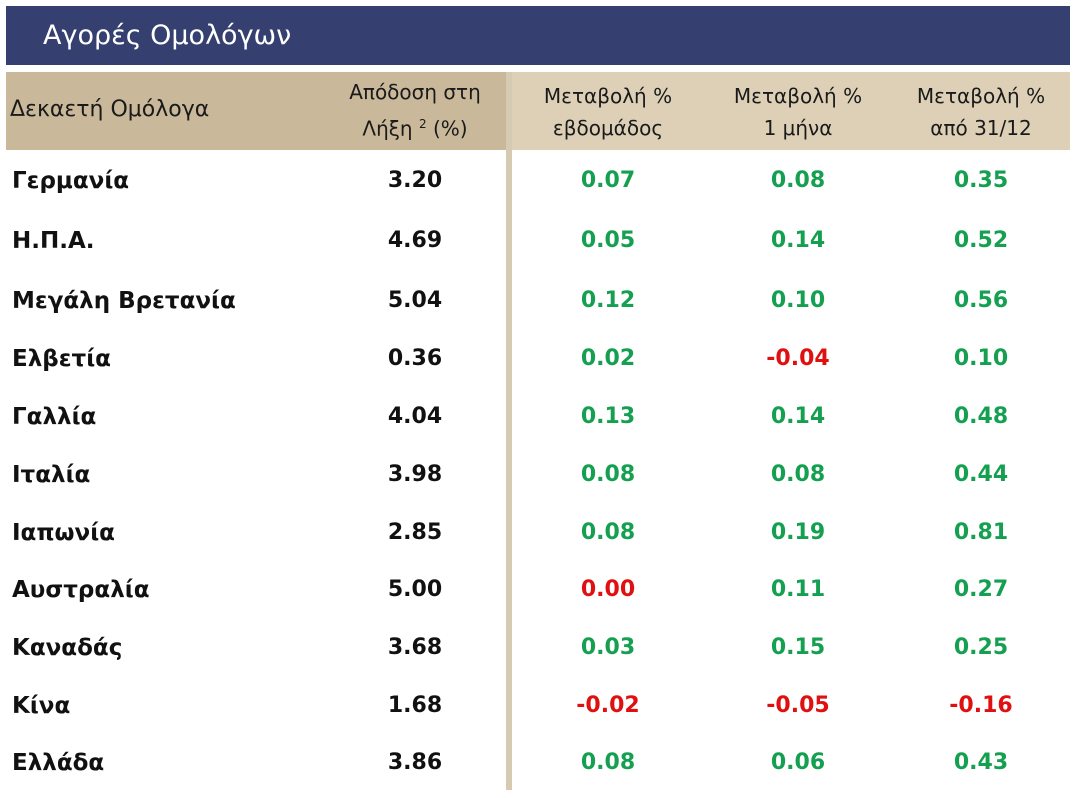  I want to click on row-country-name: Καναδάς, so click(67, 648).